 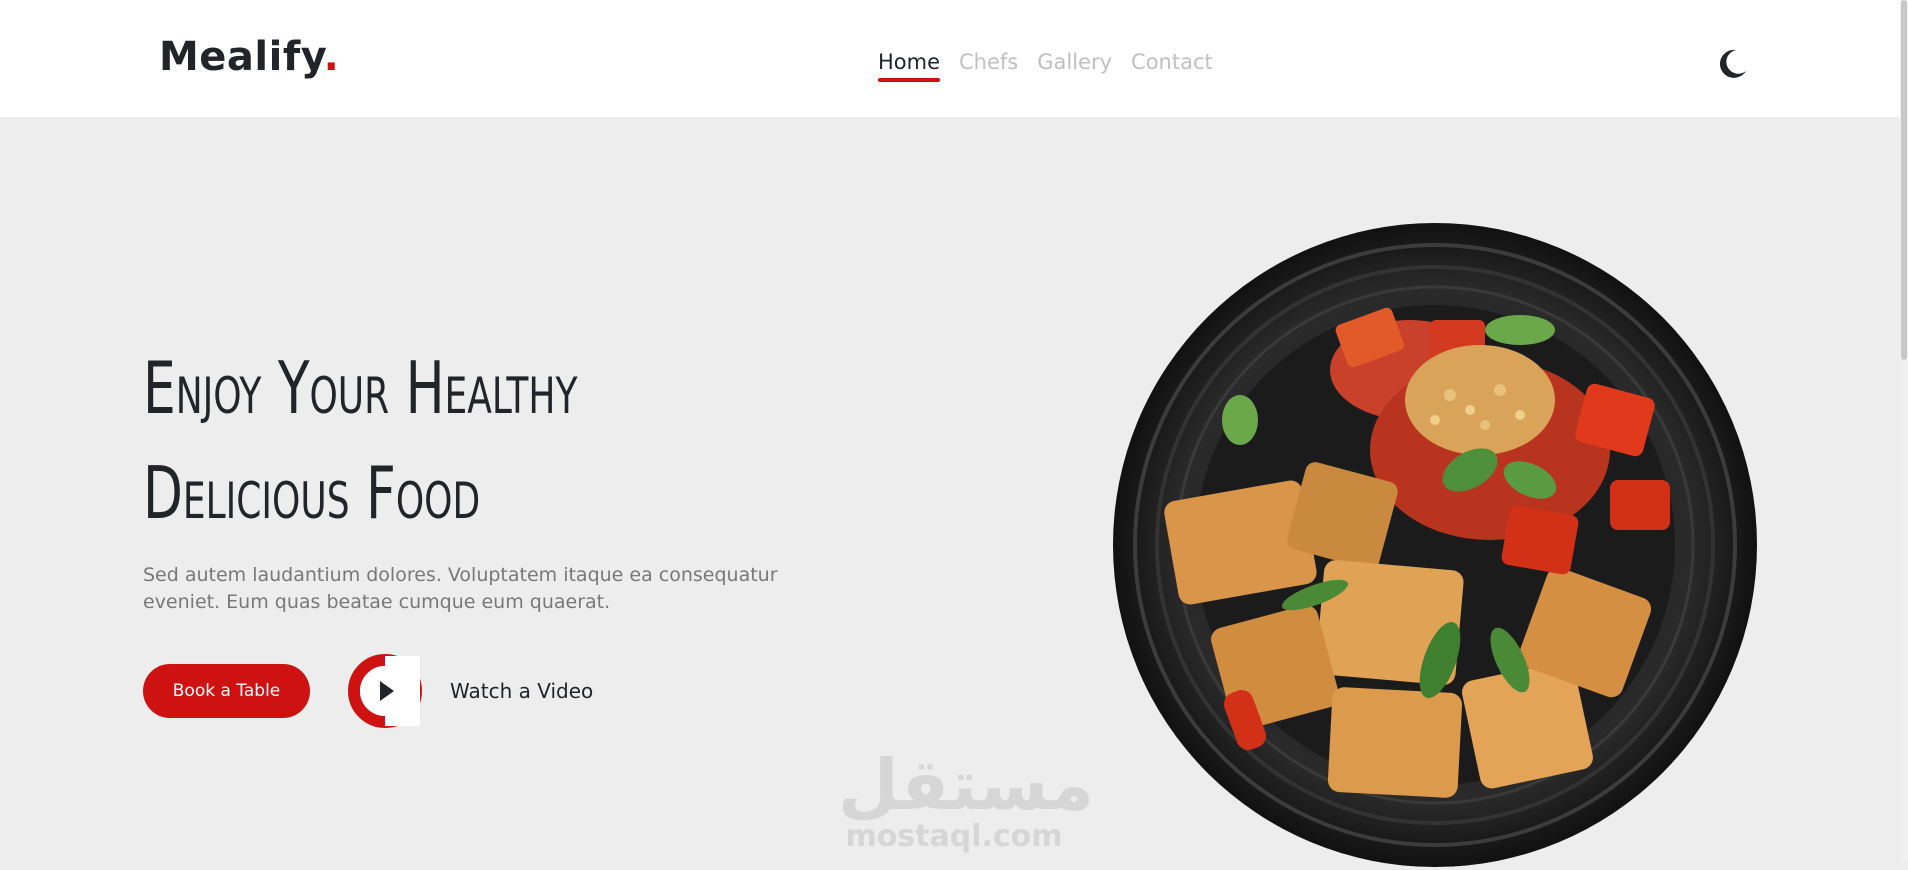 I want to click on book-table-button: Book a Table, so click(x=226, y=691).